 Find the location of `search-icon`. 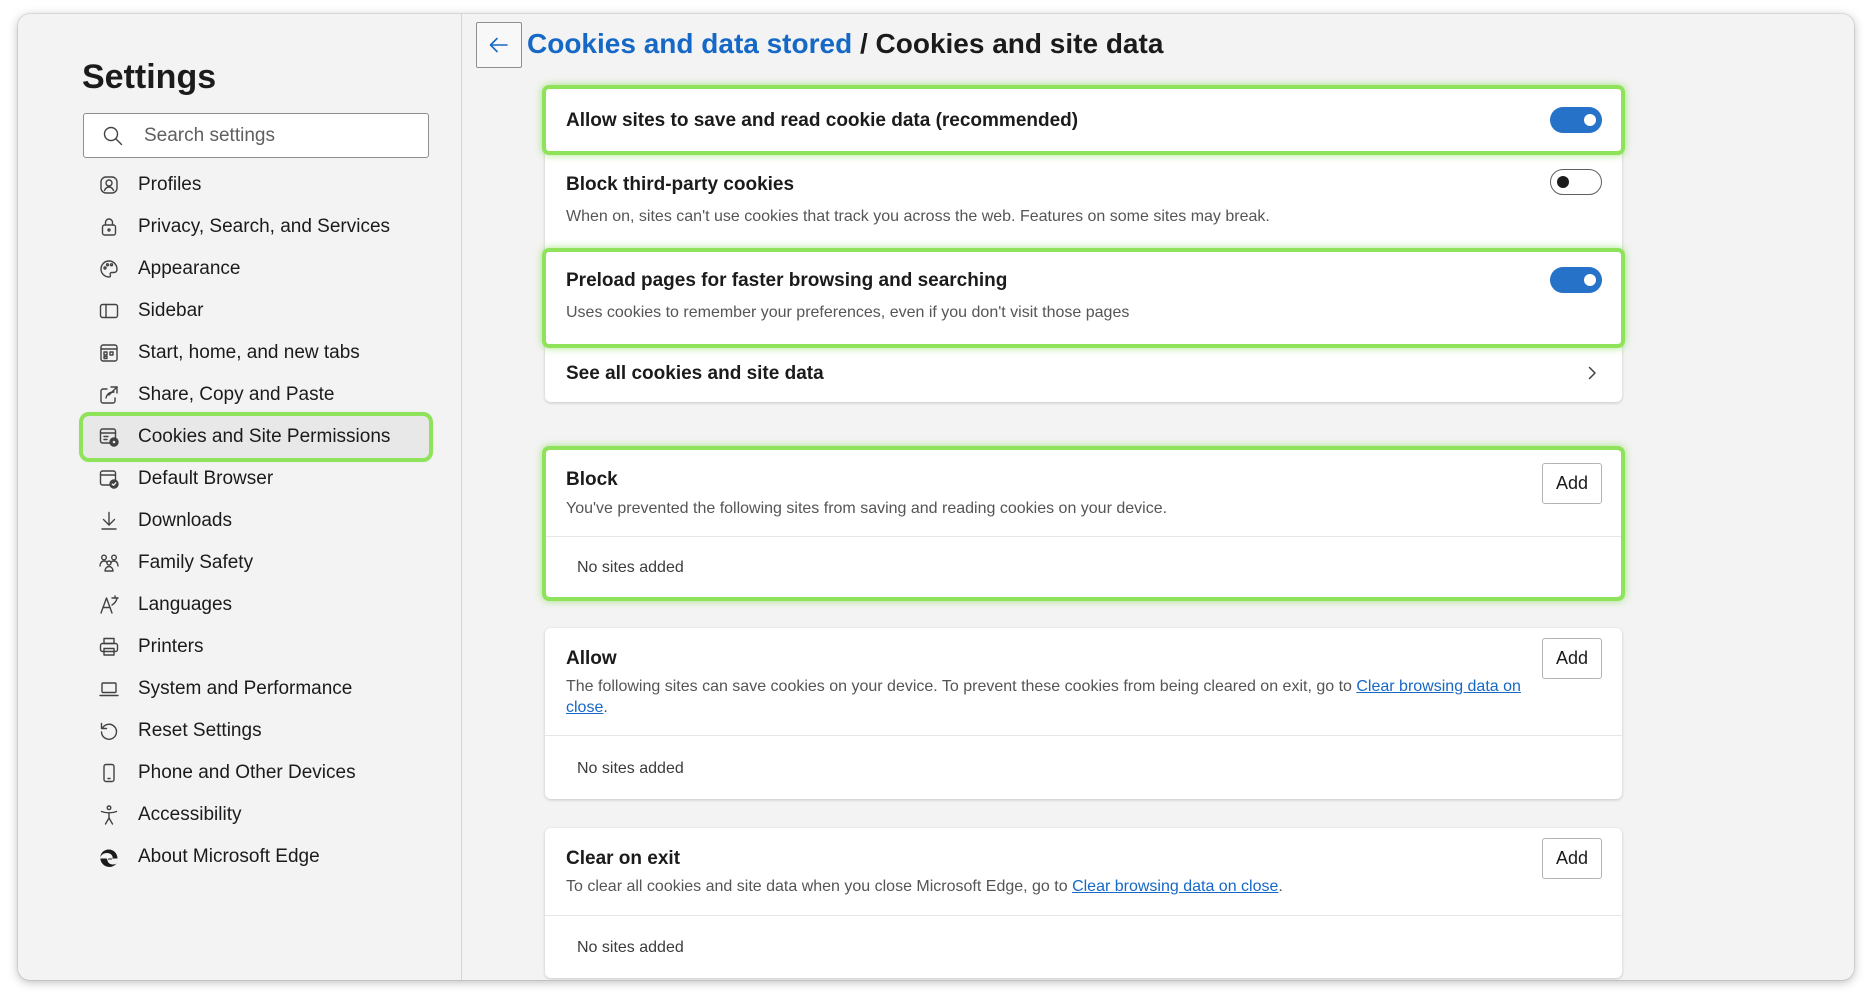

search-icon is located at coordinates (113, 135).